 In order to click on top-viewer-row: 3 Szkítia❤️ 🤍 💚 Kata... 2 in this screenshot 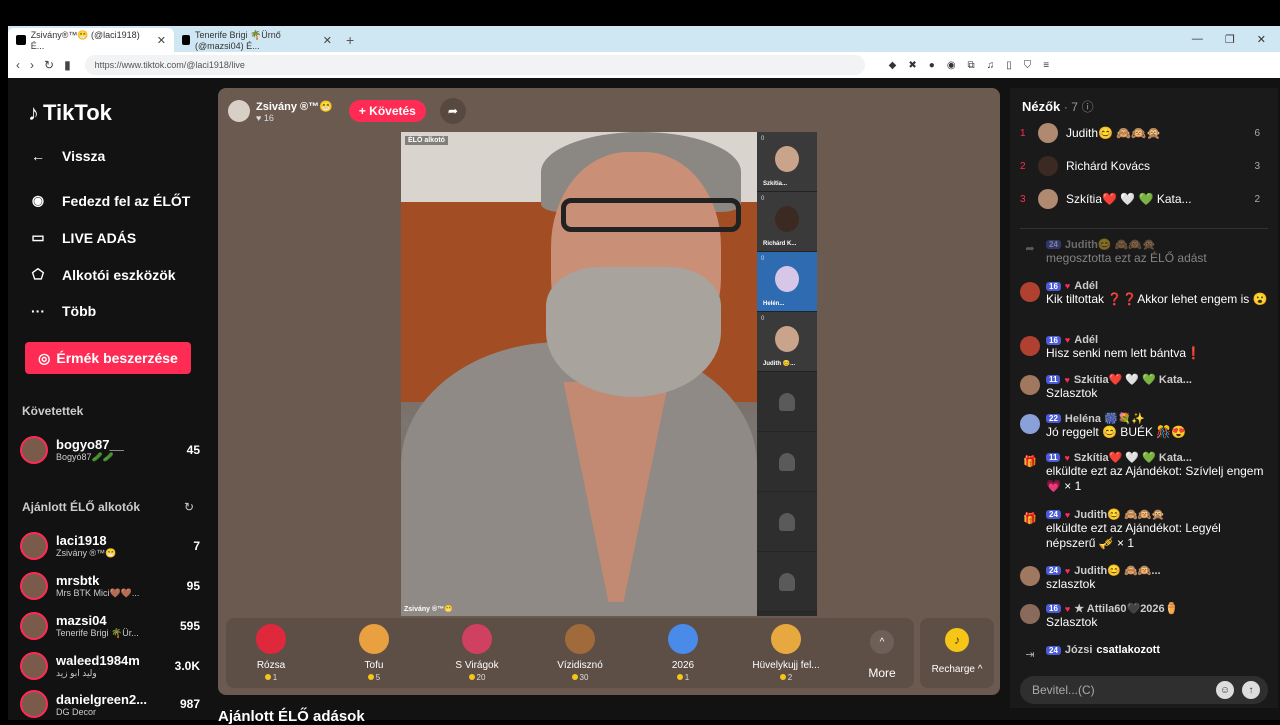, I will do `click(1140, 199)`.